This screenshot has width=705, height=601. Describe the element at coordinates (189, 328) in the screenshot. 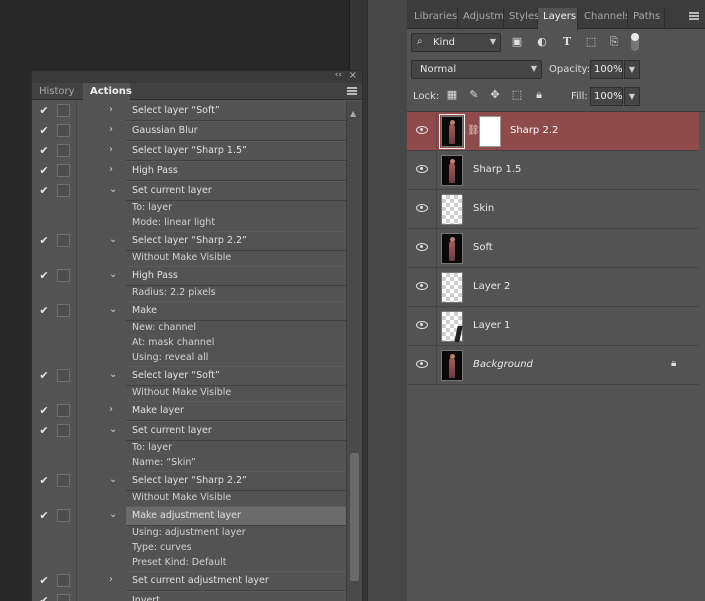

I see `action-step-detail: New: channel` at that location.